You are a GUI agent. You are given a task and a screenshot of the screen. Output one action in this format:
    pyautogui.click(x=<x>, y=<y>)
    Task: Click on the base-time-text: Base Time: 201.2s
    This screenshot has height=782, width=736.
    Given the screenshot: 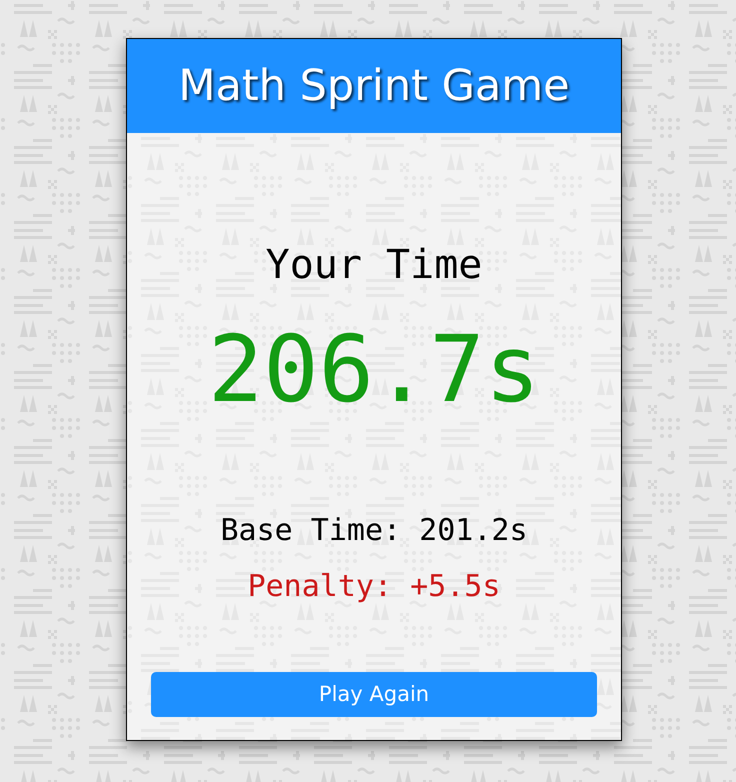 What is the action you would take?
    pyautogui.click(x=374, y=531)
    